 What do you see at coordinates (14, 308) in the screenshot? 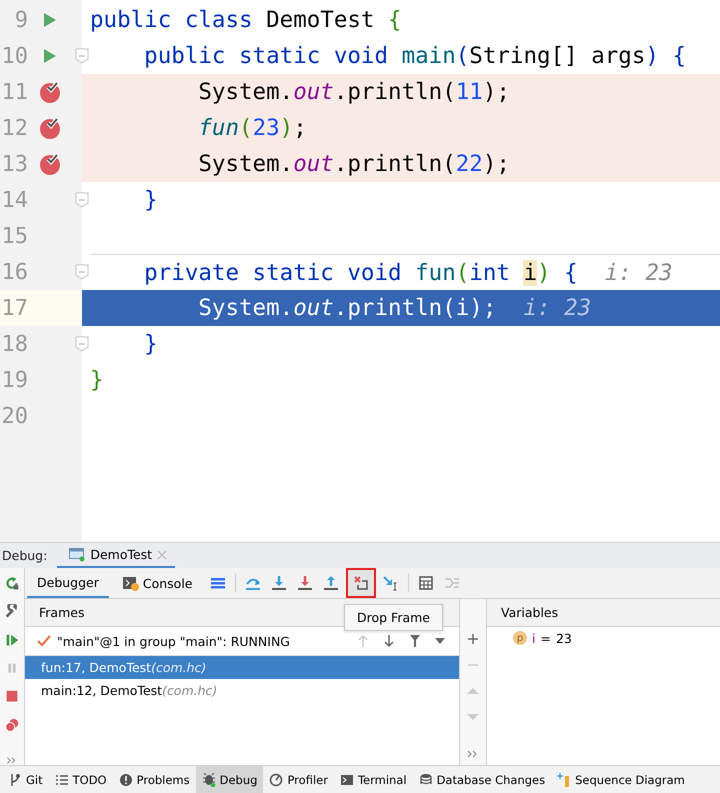
I see `line-number: 17` at bounding box center [14, 308].